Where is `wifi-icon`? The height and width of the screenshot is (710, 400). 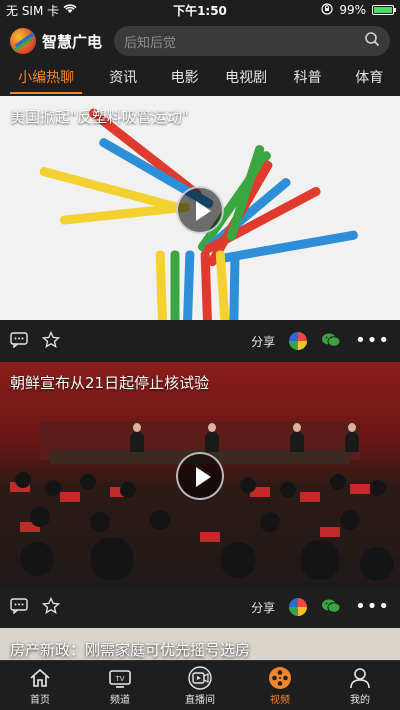
wifi-icon is located at coordinates (70, 10).